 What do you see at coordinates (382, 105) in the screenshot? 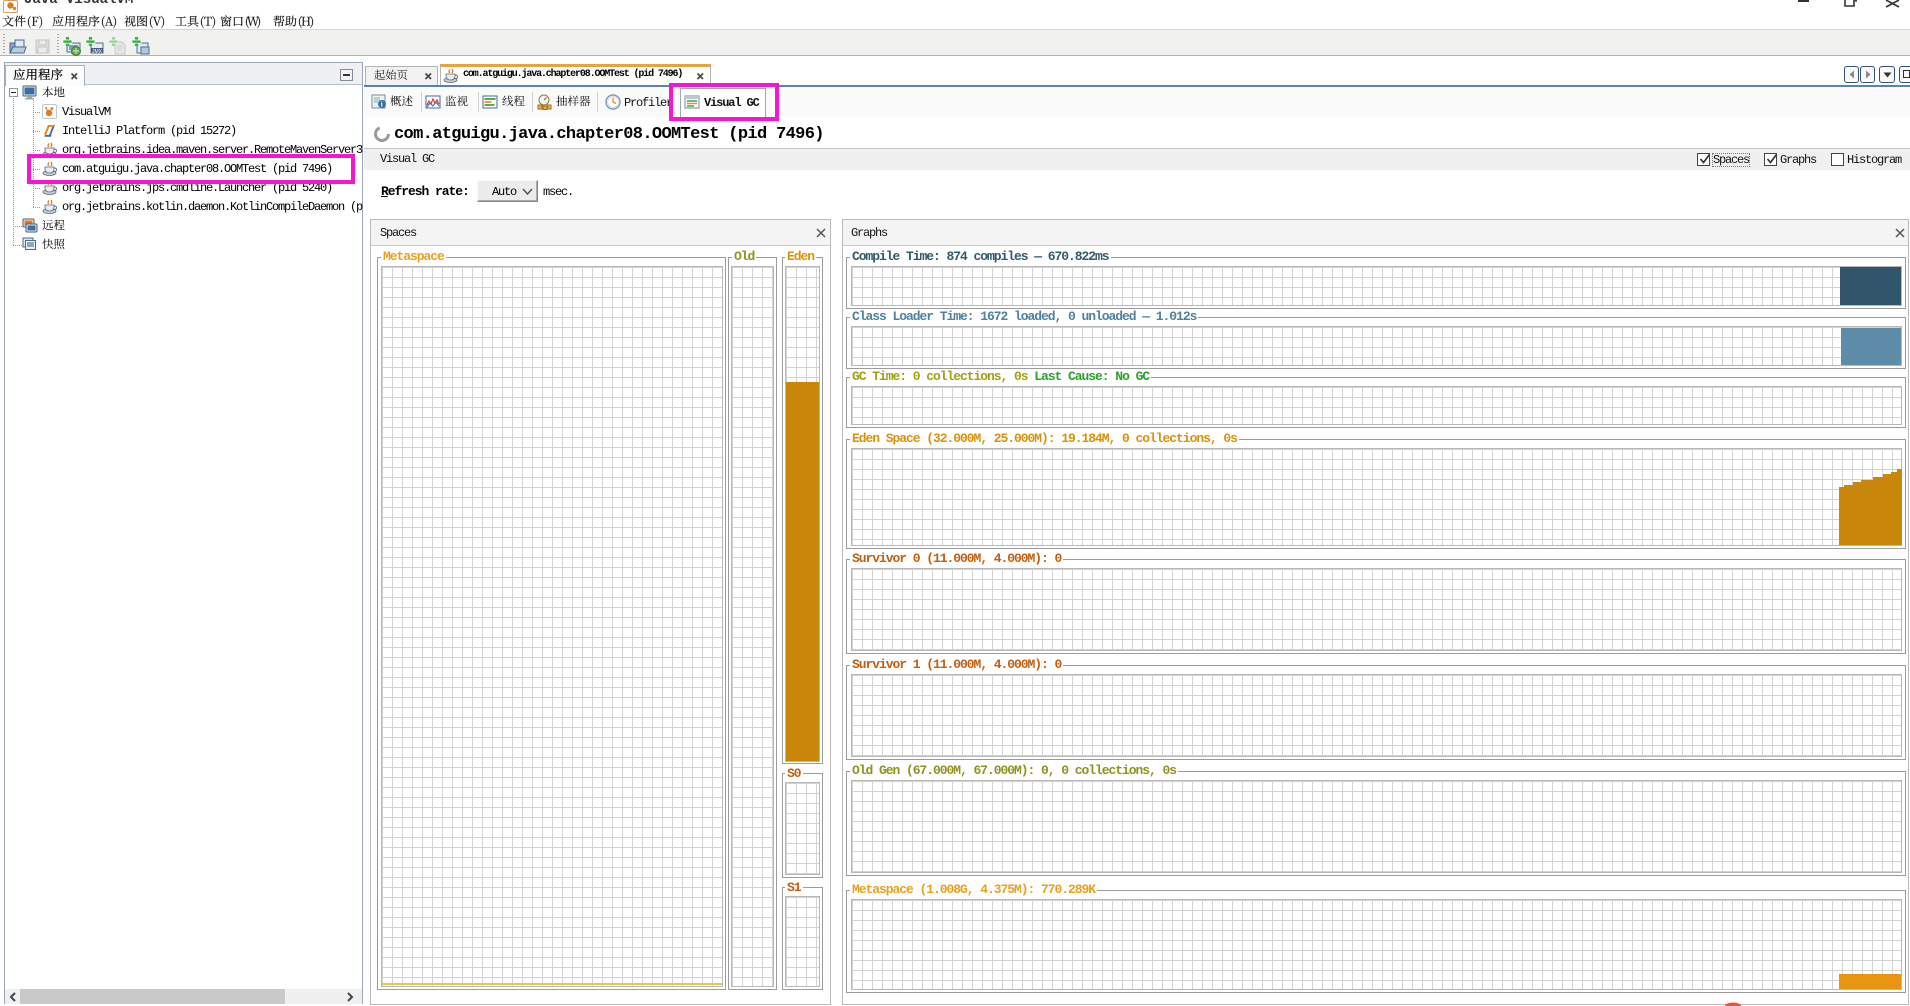
I see `svg-text: i` at bounding box center [382, 105].